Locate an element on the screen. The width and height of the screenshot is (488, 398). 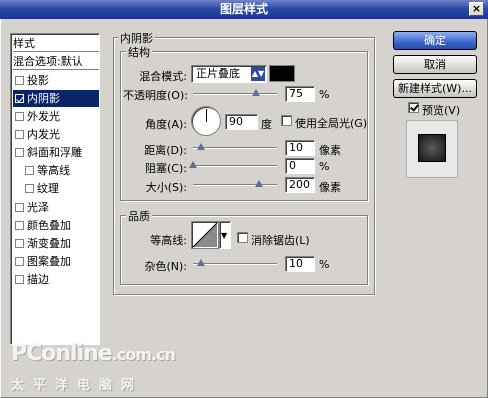
list-item-label: 纹理 is located at coordinates (48, 188).